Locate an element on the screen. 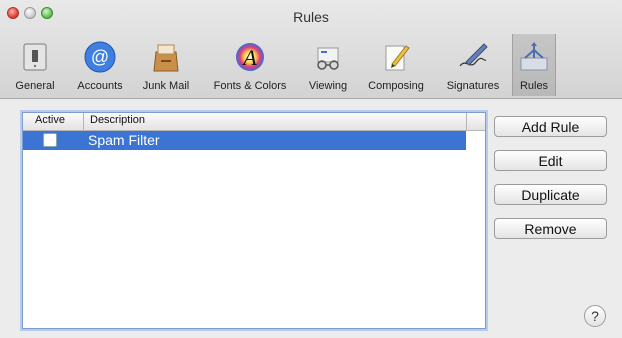 Image resolution: width=622 pixels, height=338 pixels. toolbar-label-accounts: Accounts is located at coordinates (100, 86).